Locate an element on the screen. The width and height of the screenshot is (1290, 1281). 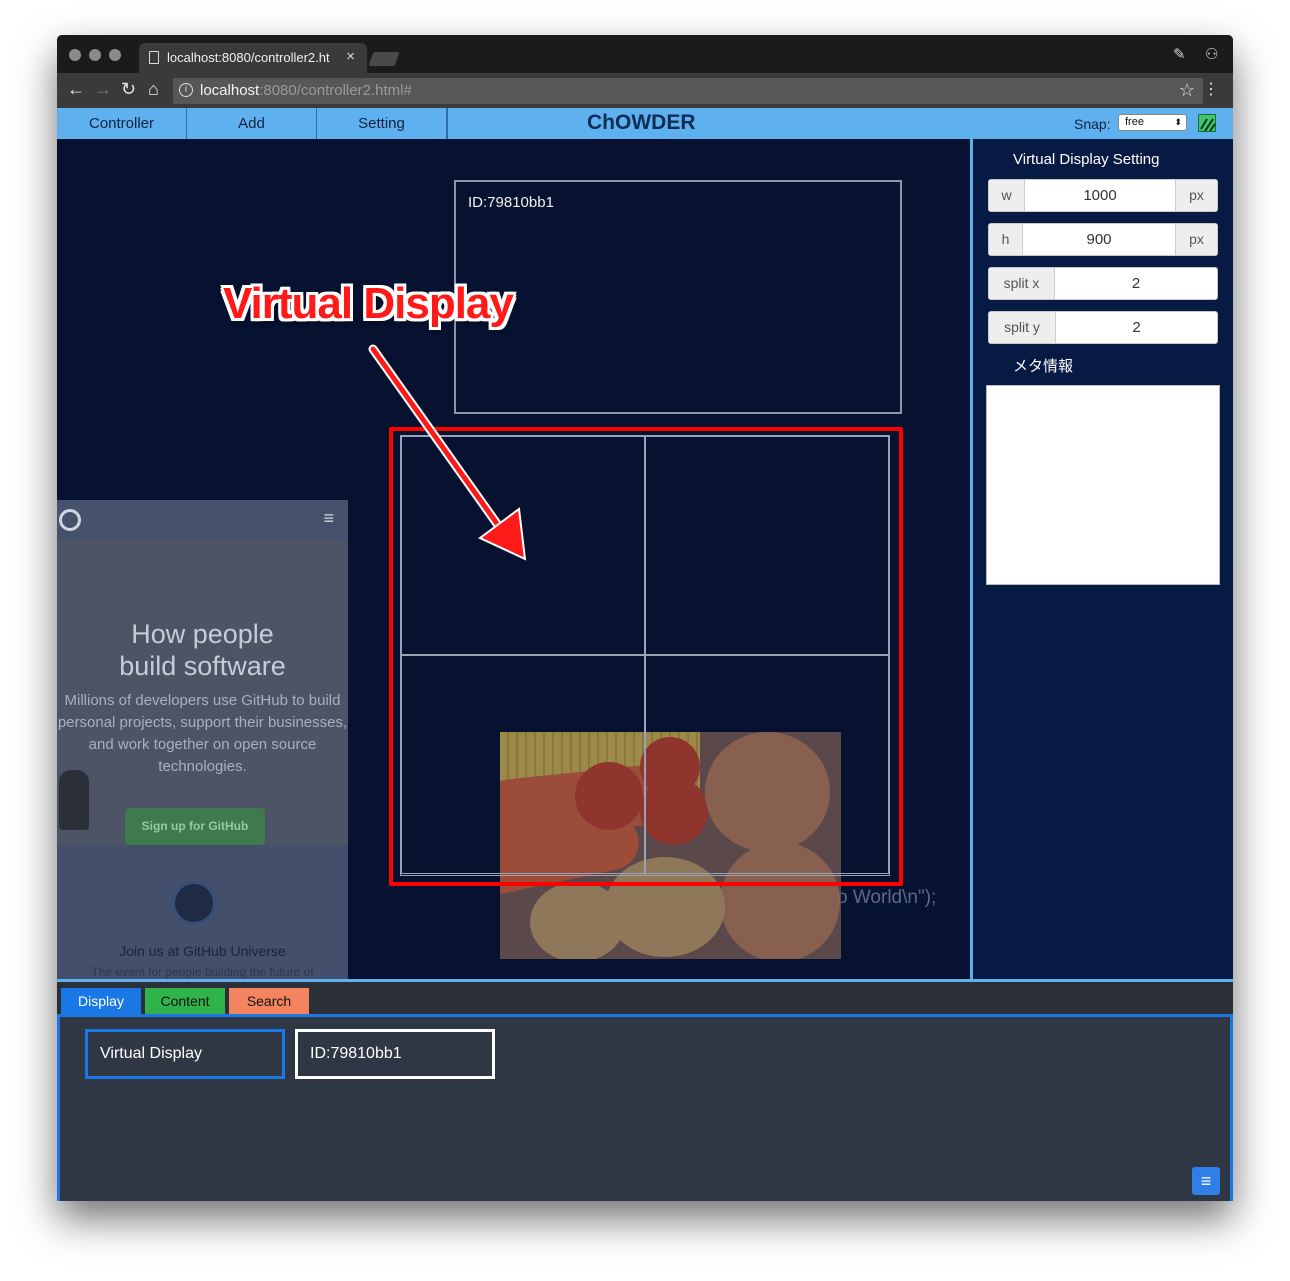
back-icon: ← is located at coordinates (76, 89).